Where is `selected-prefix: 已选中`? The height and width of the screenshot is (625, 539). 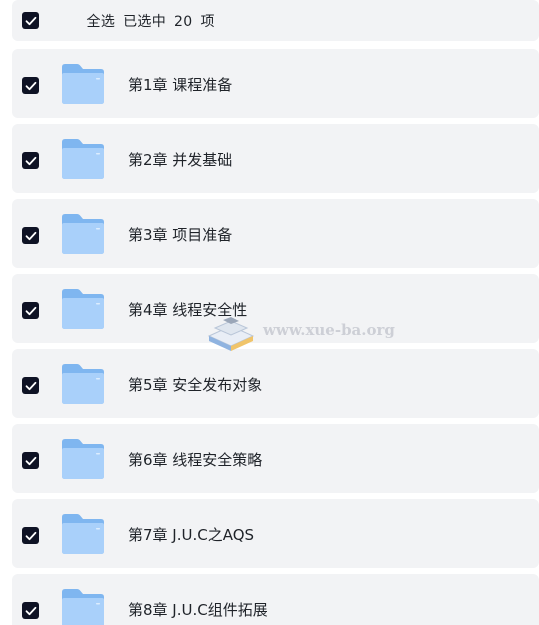
selected-prefix: 已选中 is located at coordinates (145, 21).